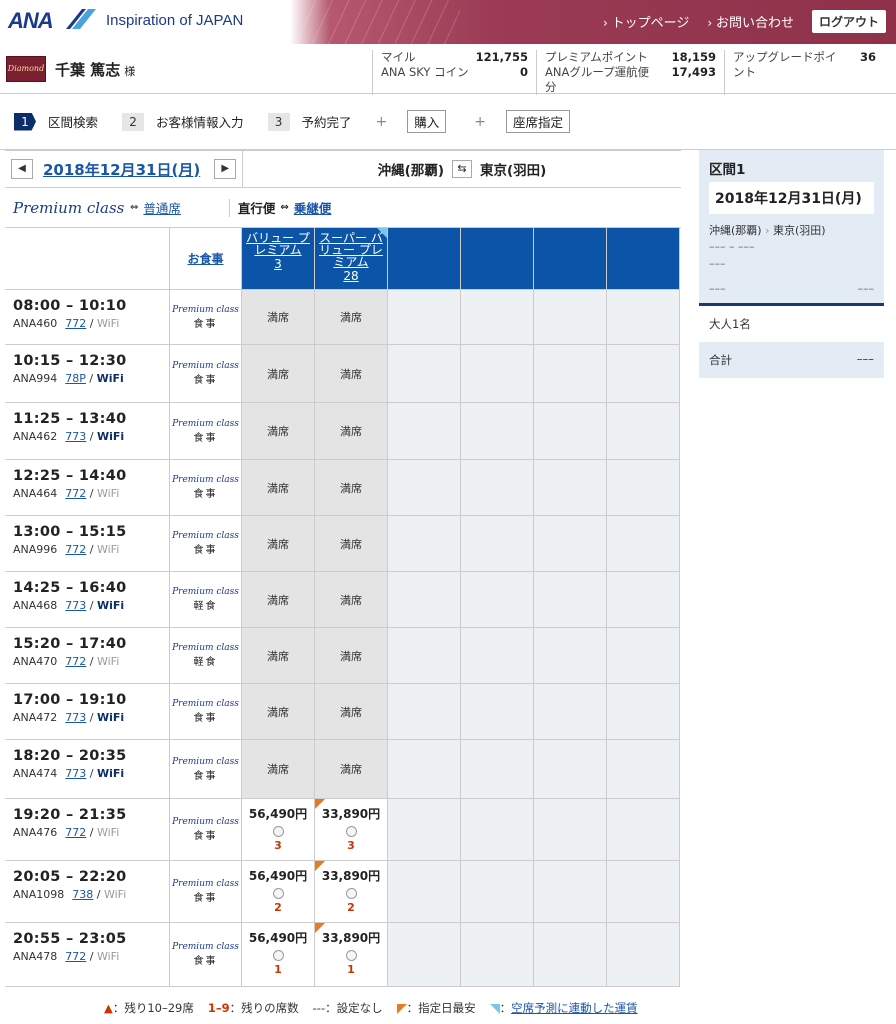 Image resolution: width=896 pixels, height=1024 pixels. I want to click on swap-route-button: ⇆, so click(462, 169).